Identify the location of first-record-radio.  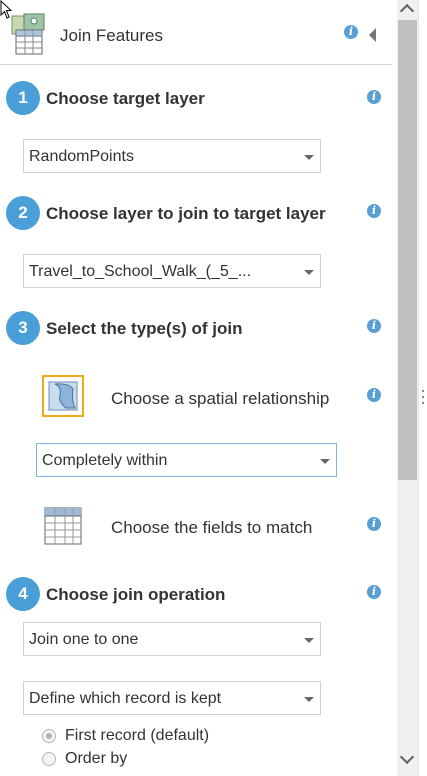
(49, 736).